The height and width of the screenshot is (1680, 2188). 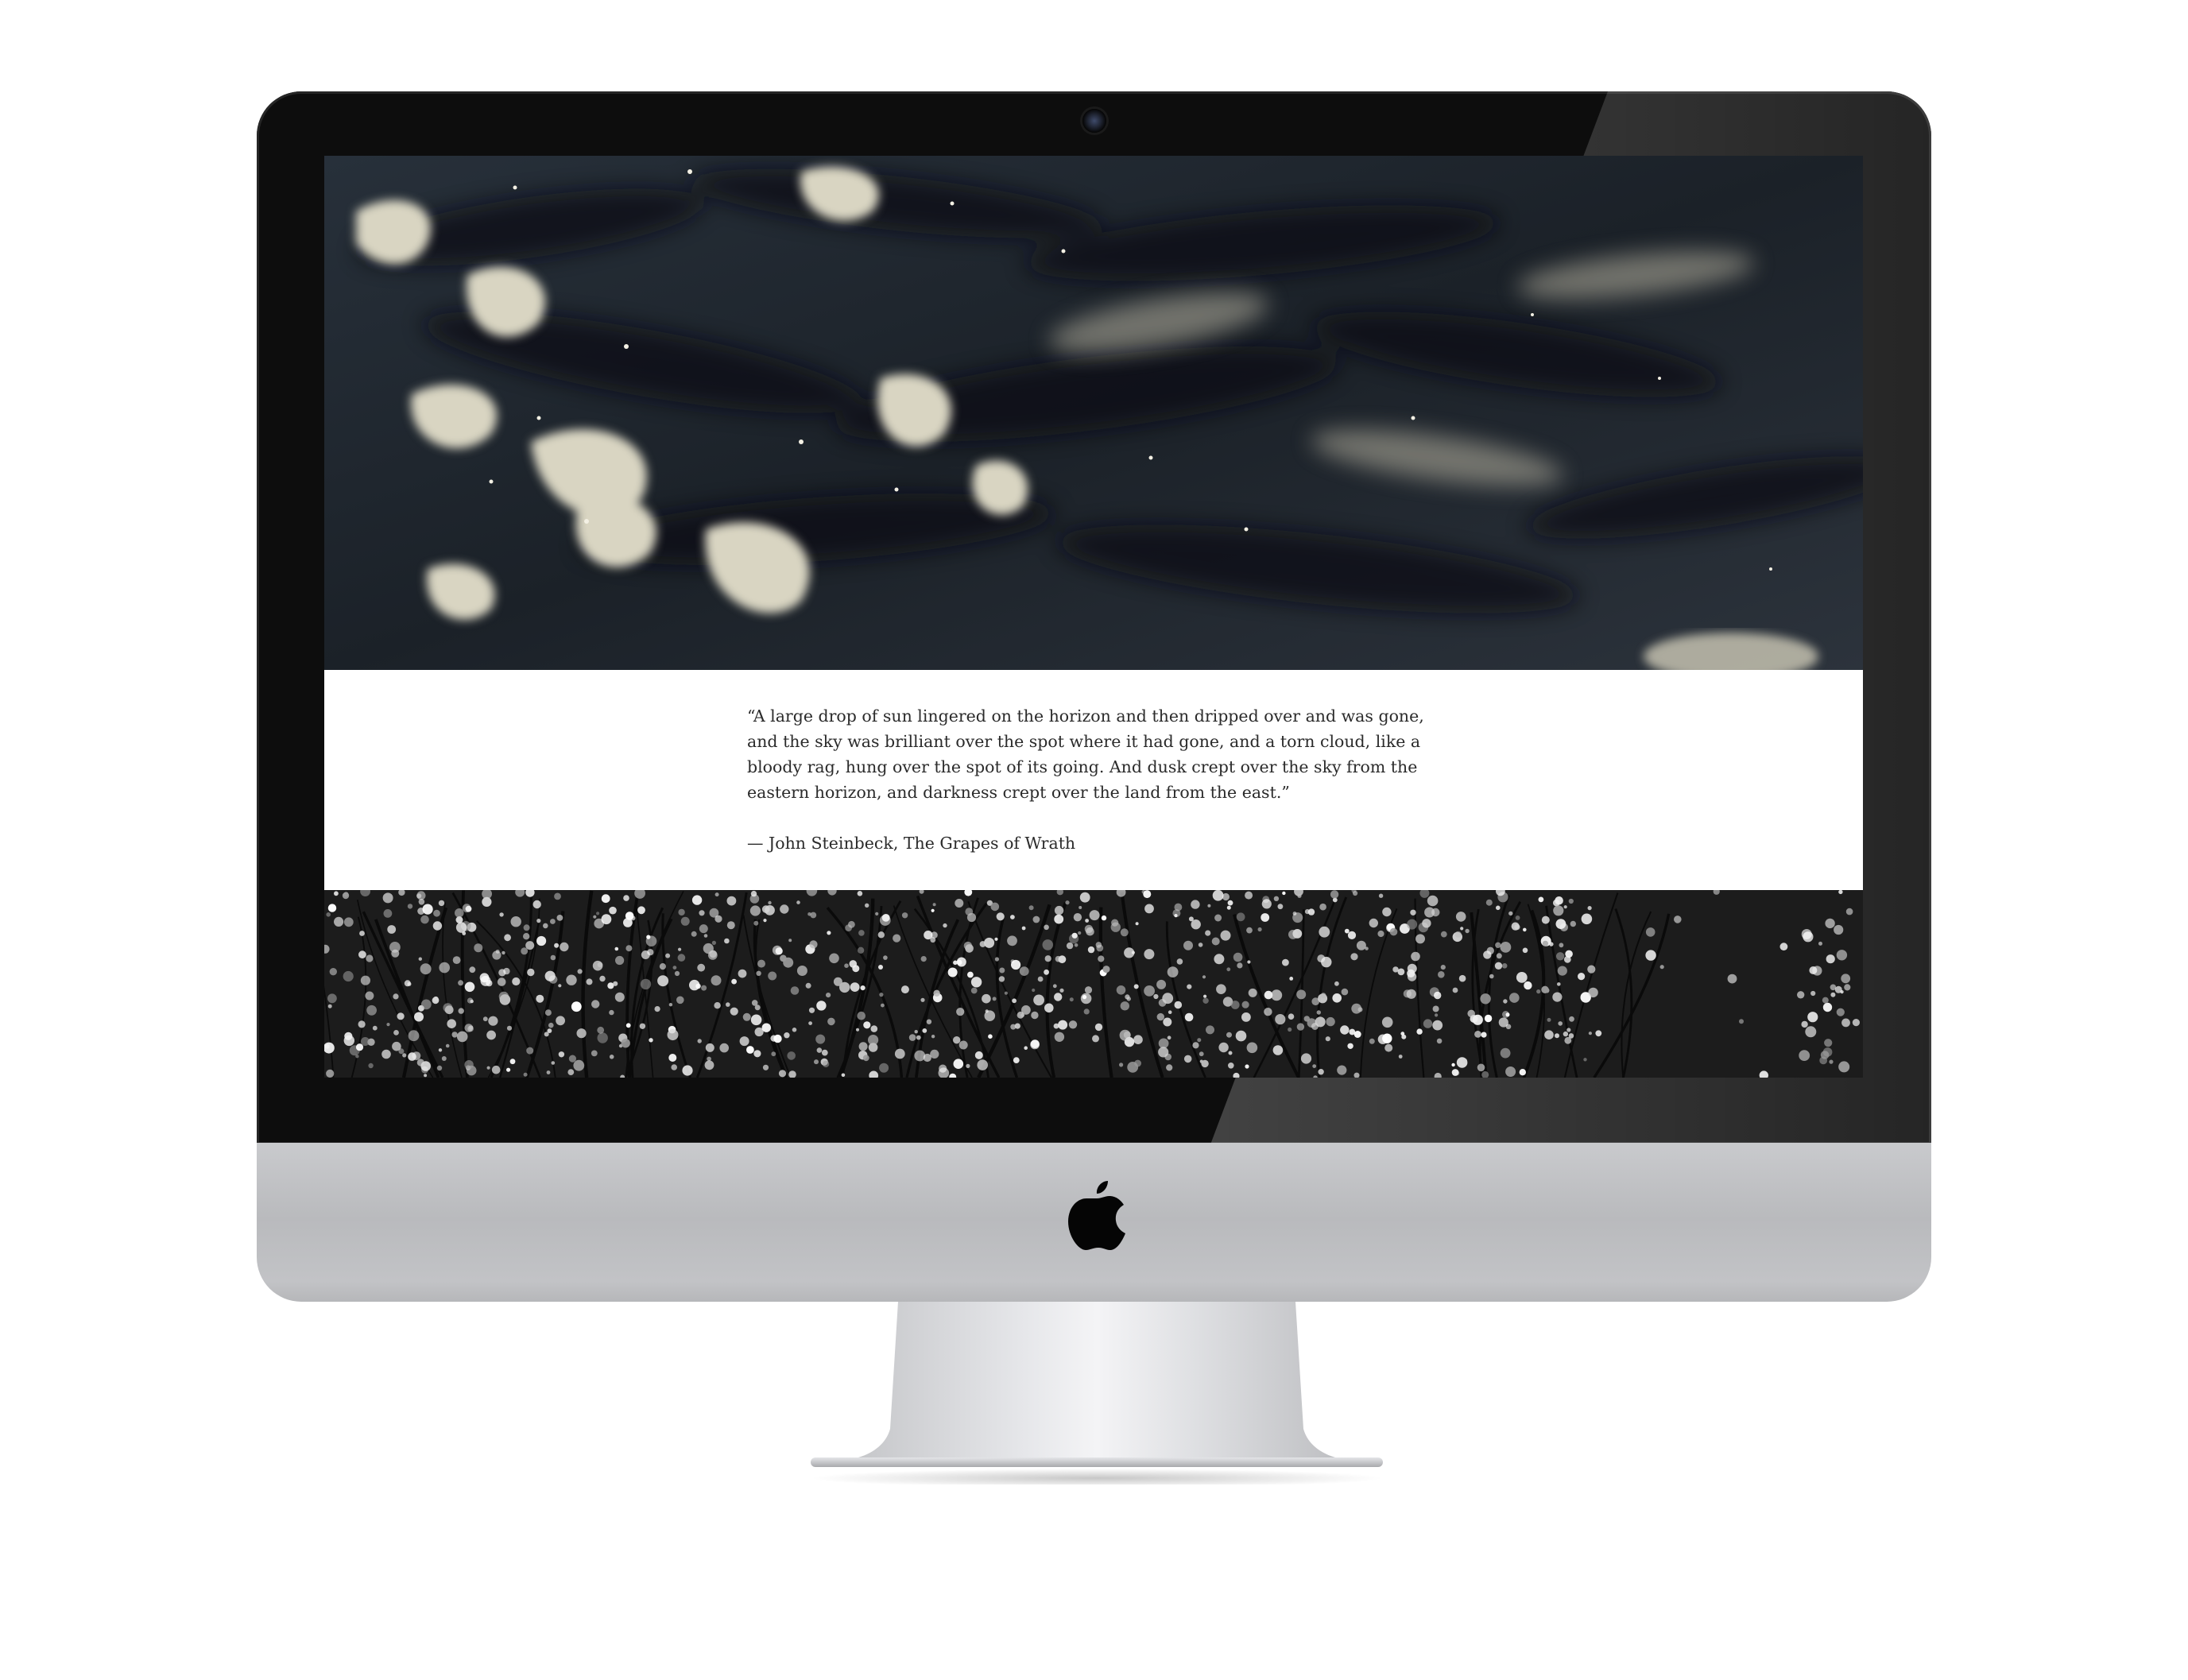 What do you see at coordinates (1096, 1215) in the screenshot?
I see `apple-logo-icon` at bounding box center [1096, 1215].